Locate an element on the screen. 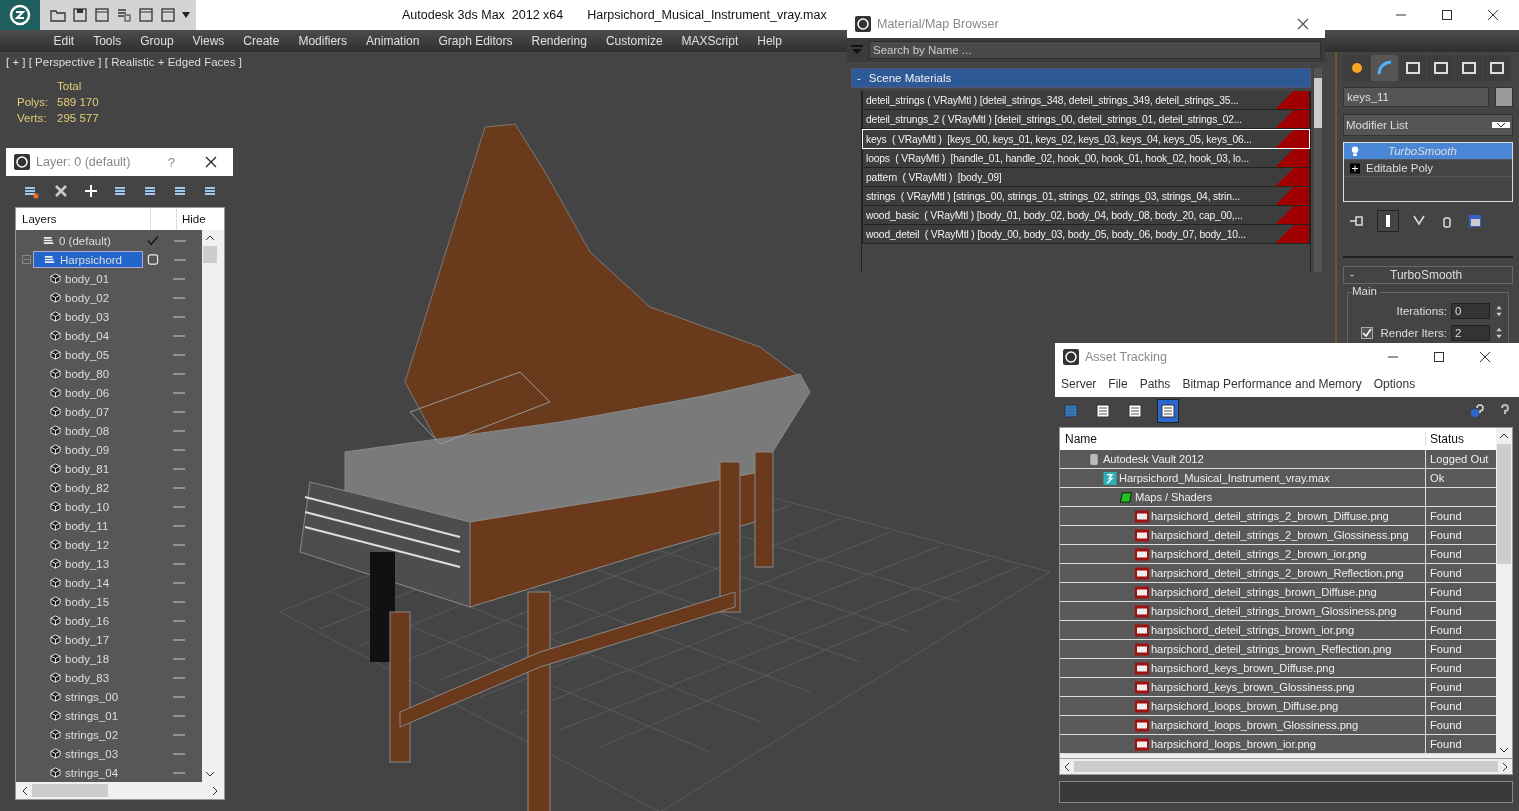 The image size is (1519, 811). object-item: strings_01 is located at coordinates (79, 715).